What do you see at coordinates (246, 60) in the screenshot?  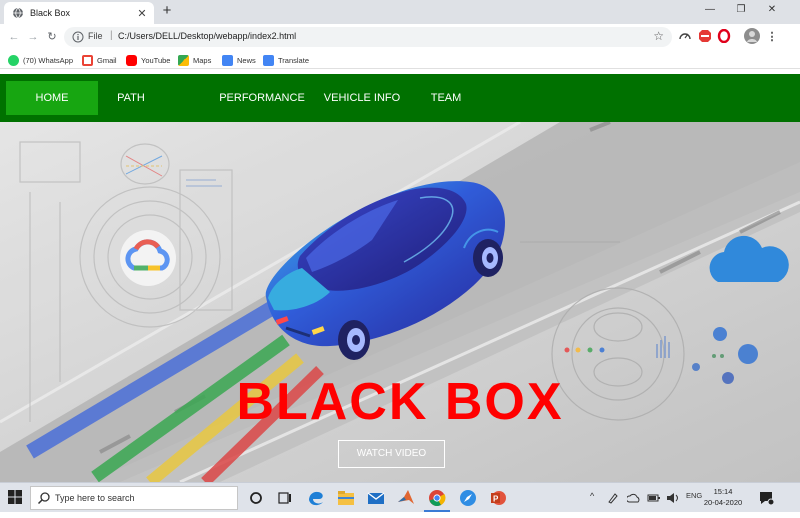 I see `bookmark-label: News` at bounding box center [246, 60].